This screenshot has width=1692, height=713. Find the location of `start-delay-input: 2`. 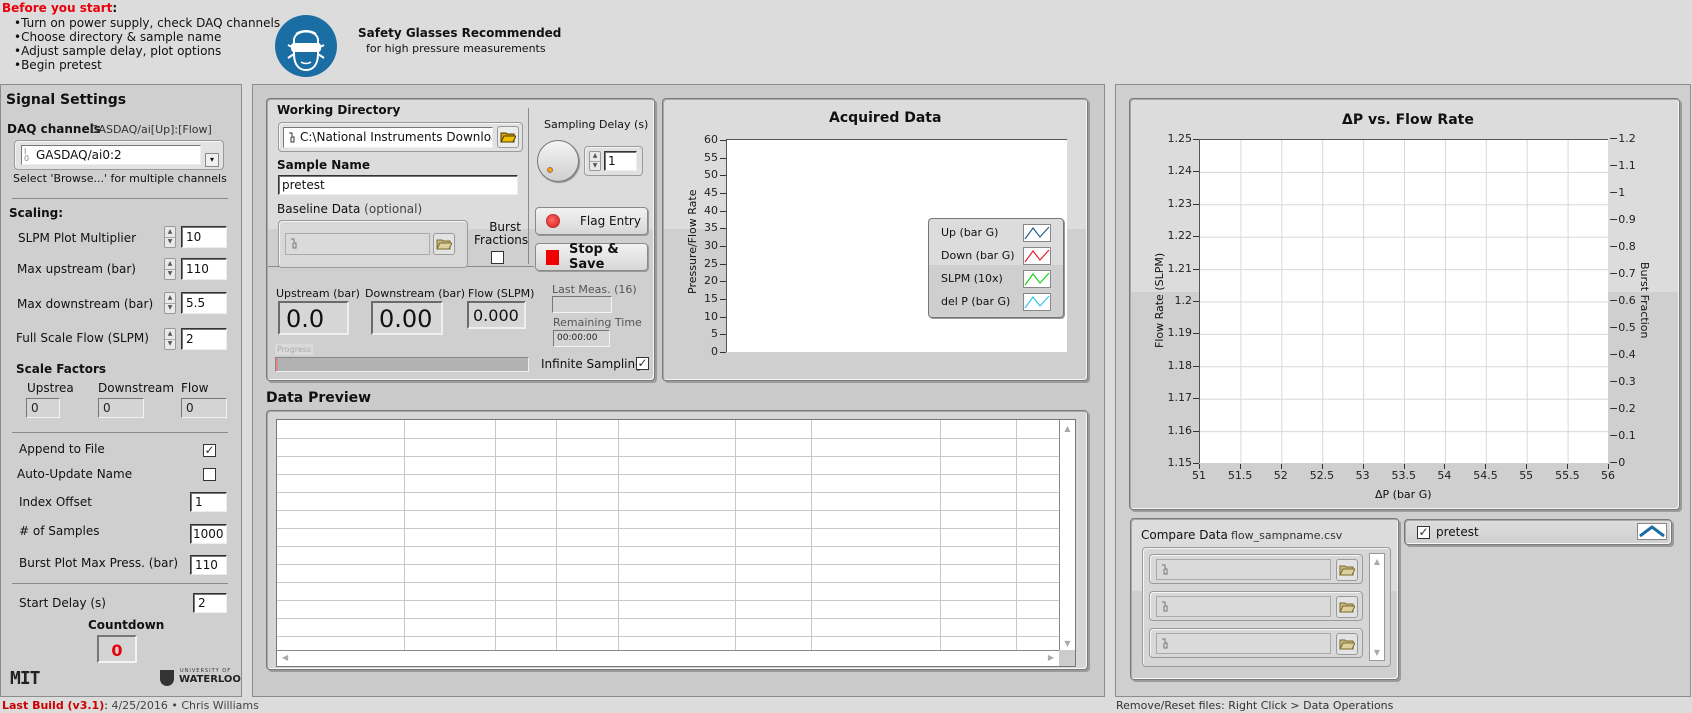

start-delay-input: 2 is located at coordinates (210, 603).